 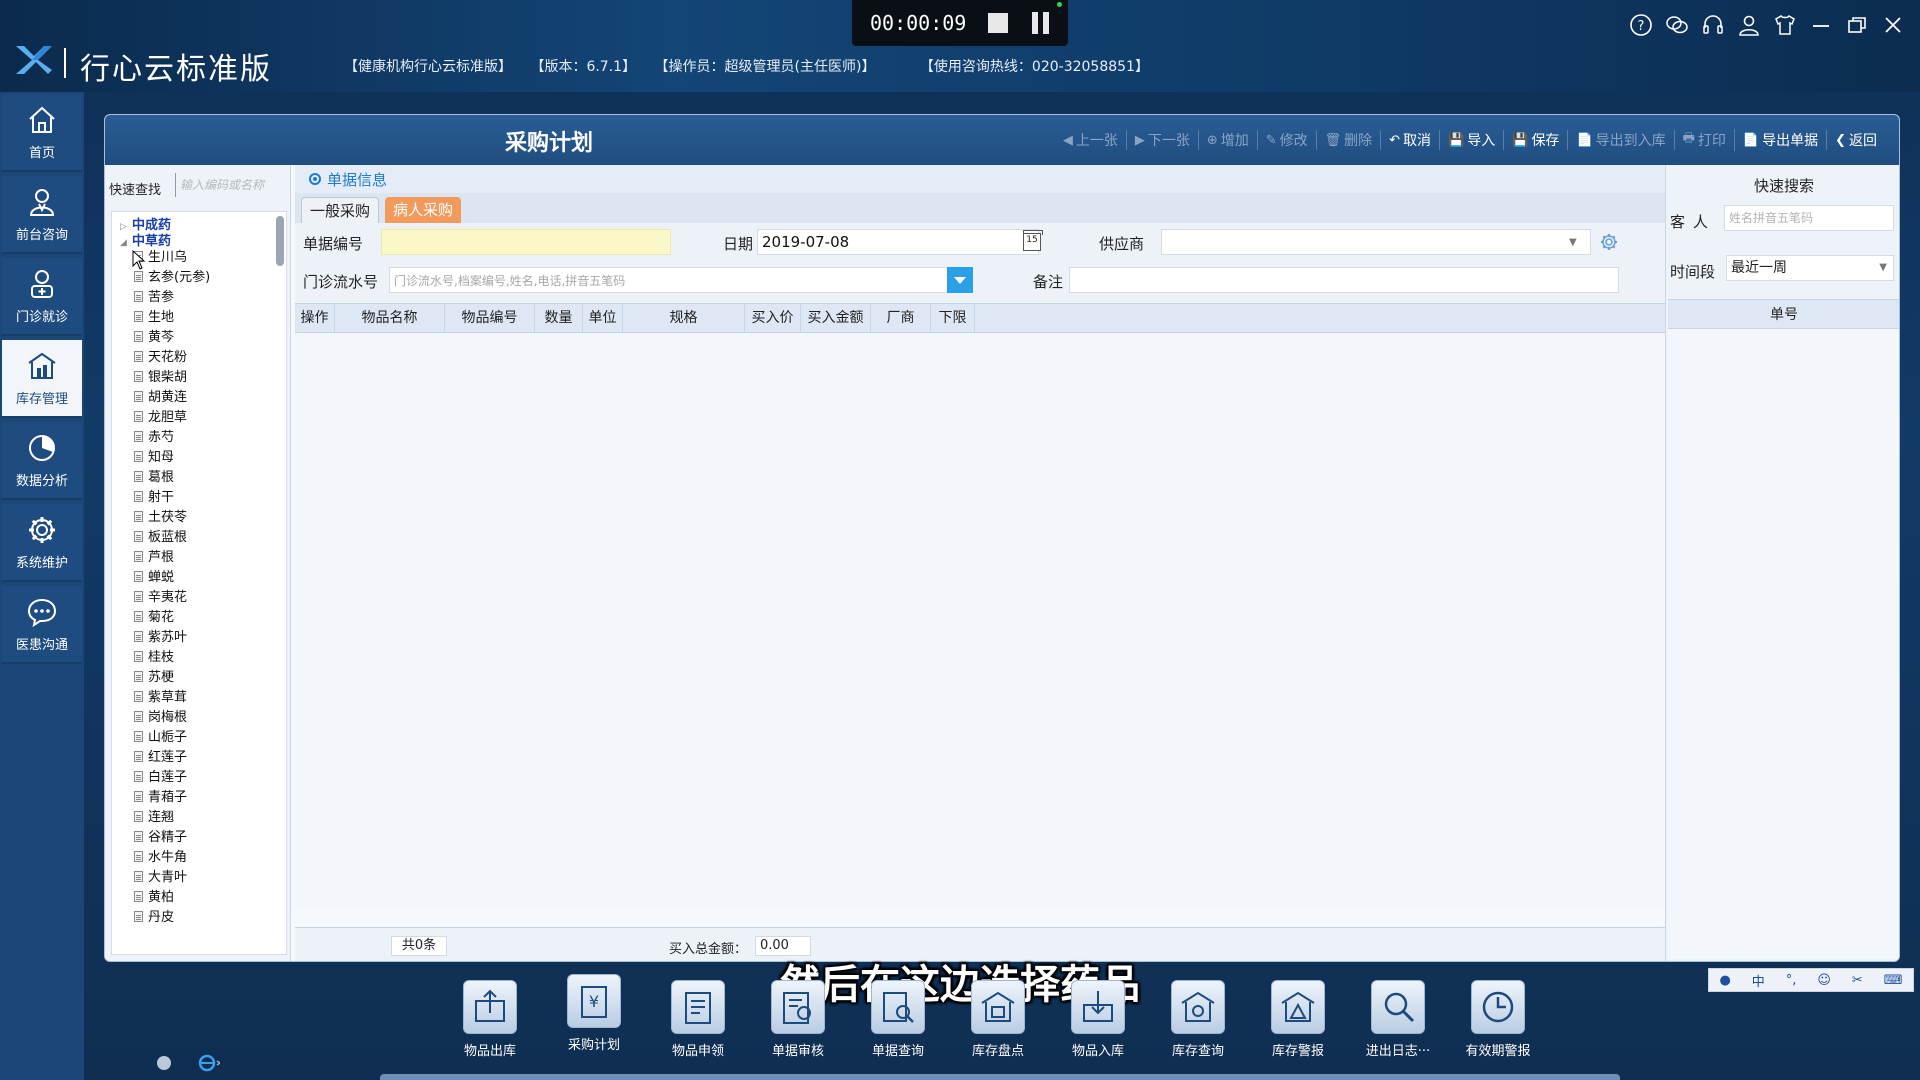 I want to click on cancel-button: ↶ 取消, so click(x=1411, y=140).